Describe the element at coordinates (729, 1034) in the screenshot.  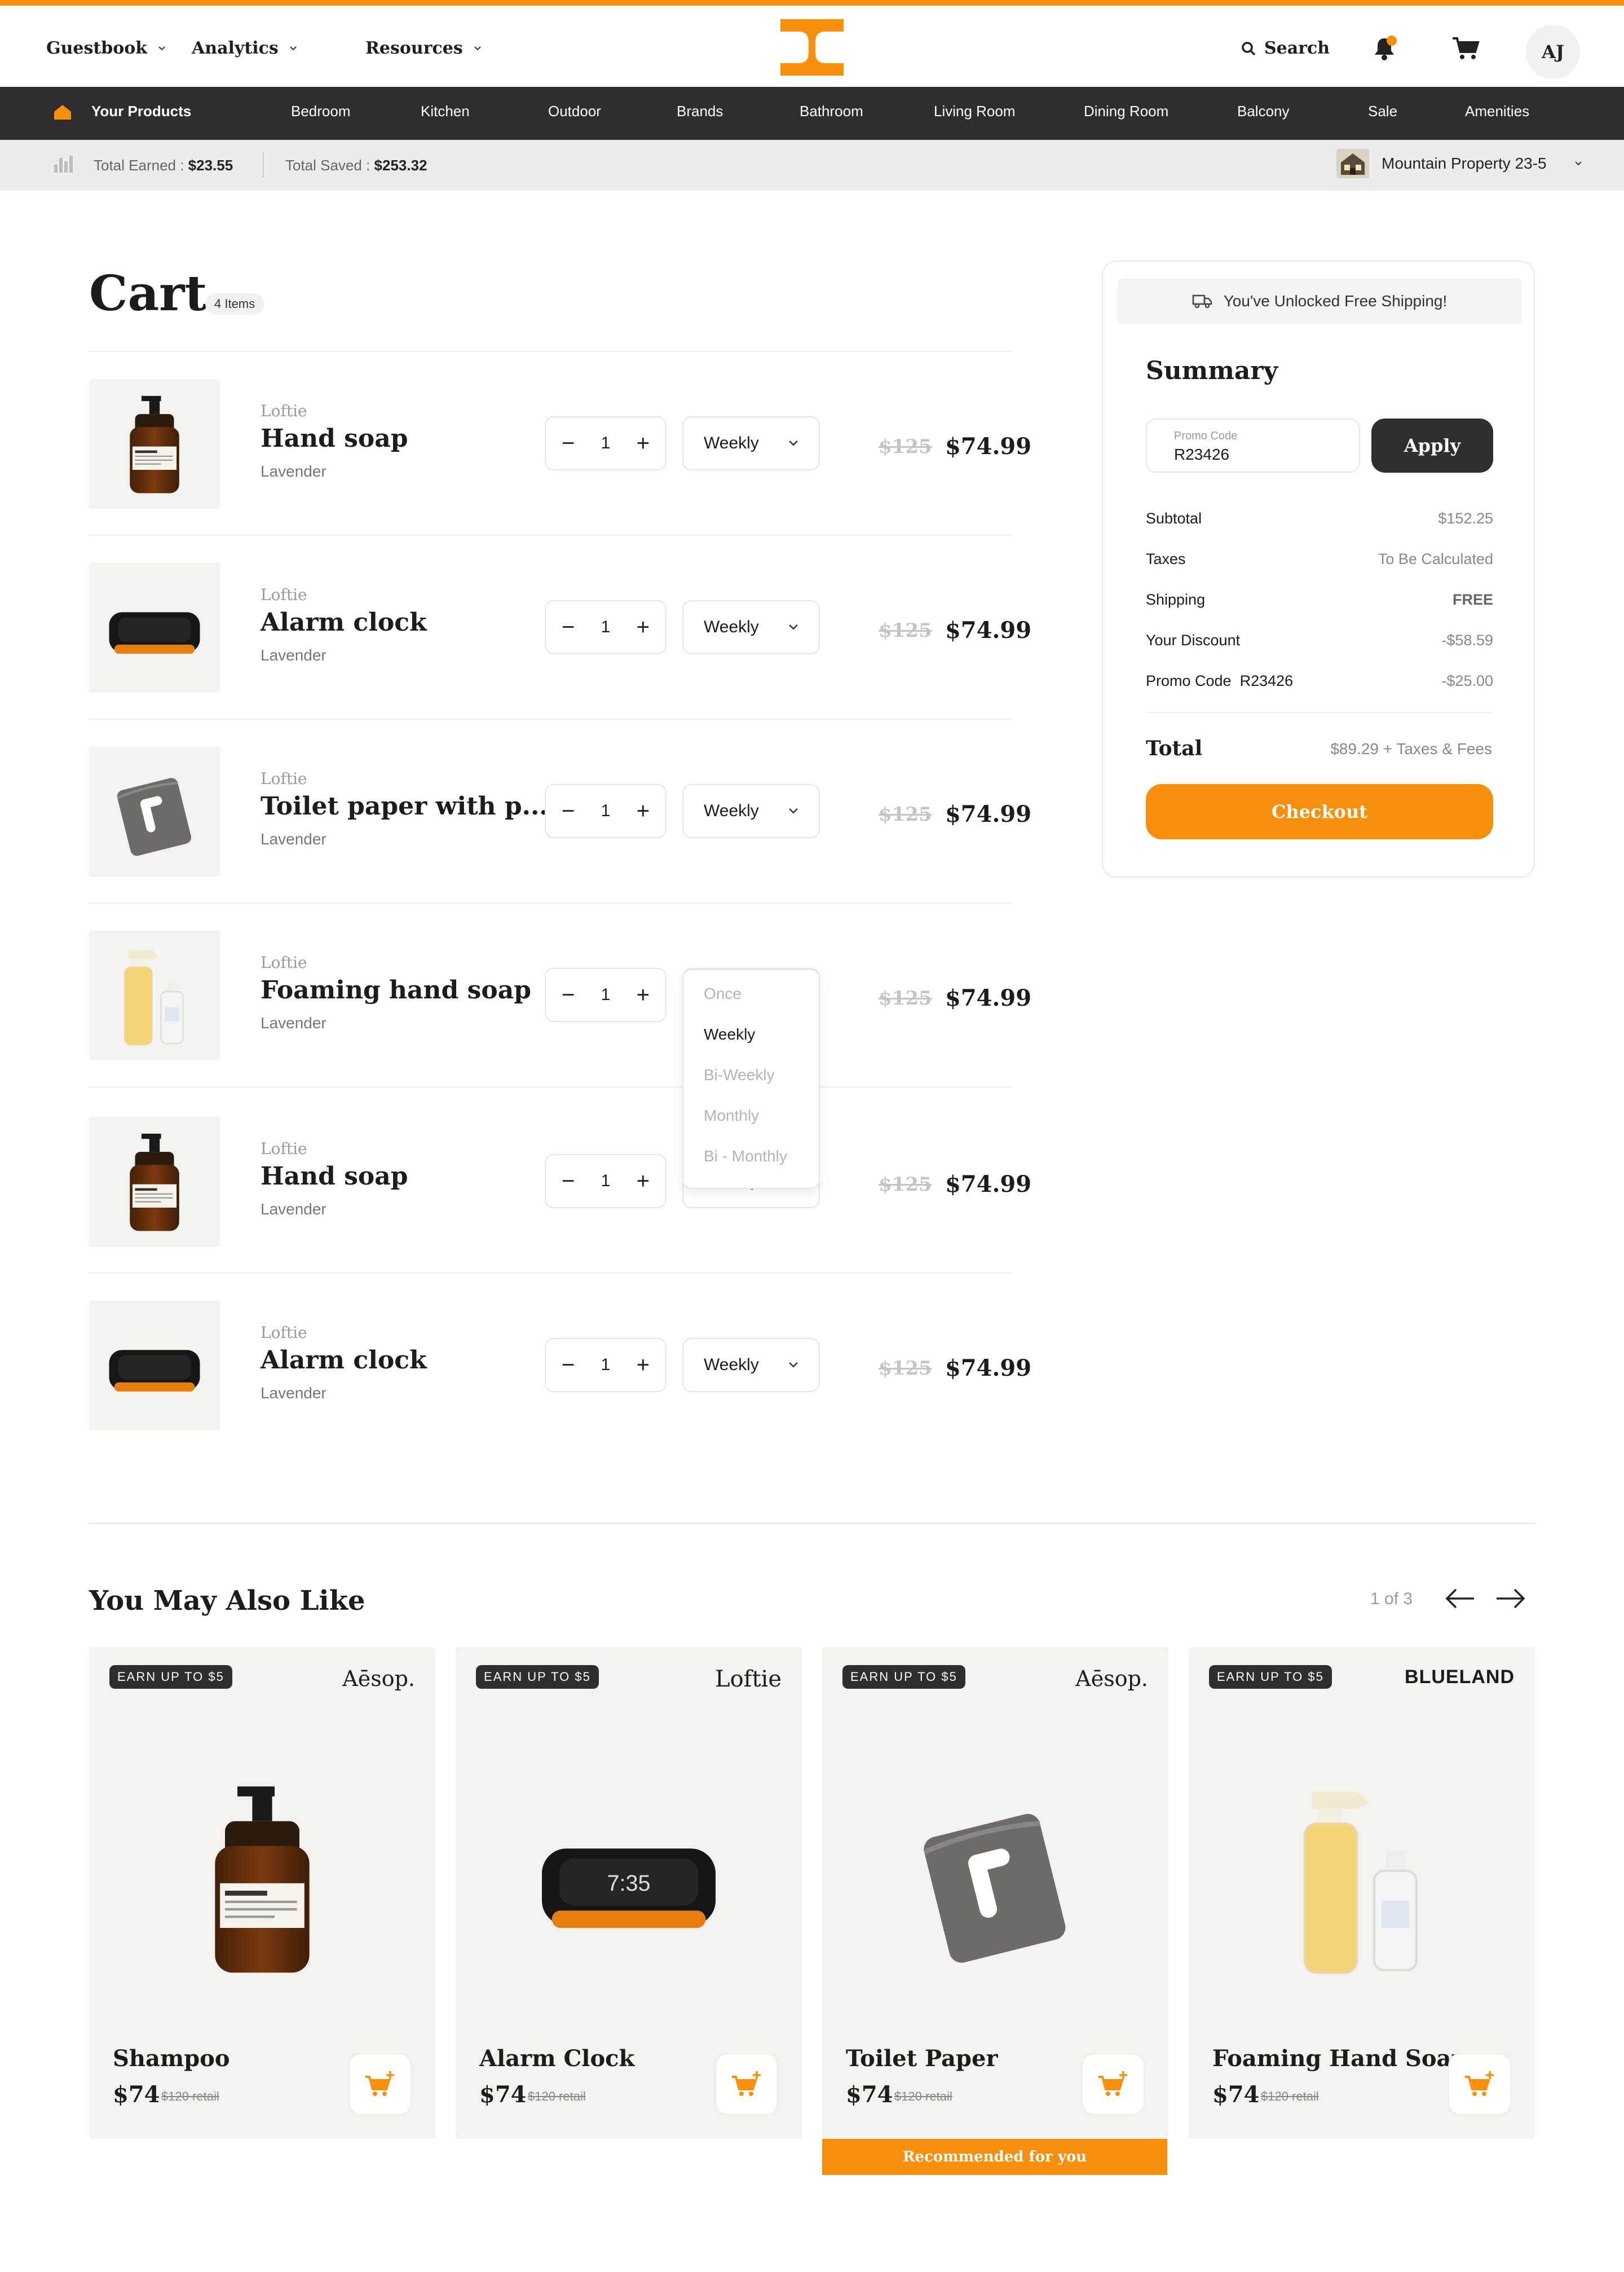
I see `frequency-option-weekly: Weekly` at that location.